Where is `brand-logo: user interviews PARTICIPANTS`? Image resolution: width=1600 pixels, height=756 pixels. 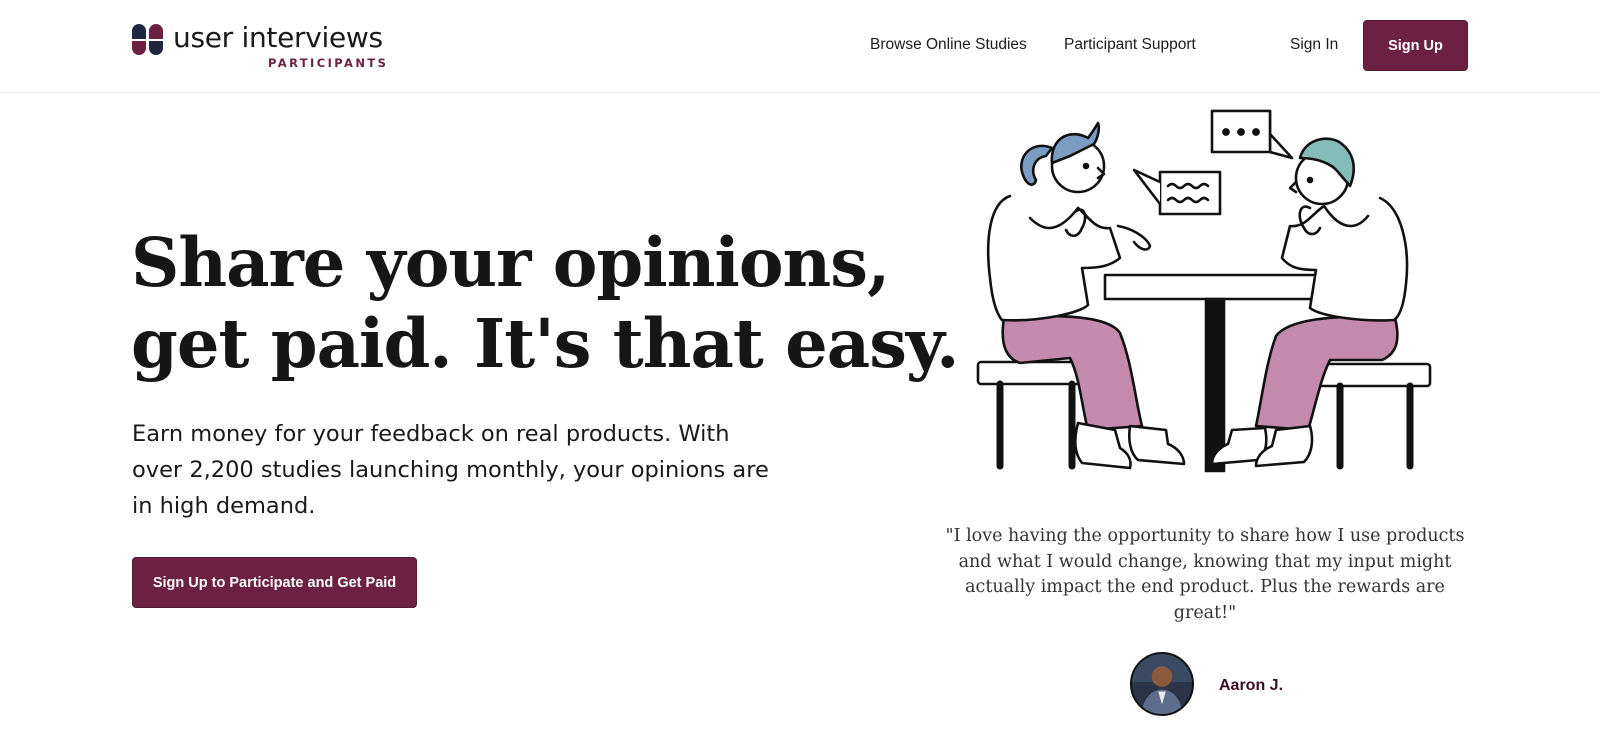 brand-logo: user interviews PARTICIPANTS is located at coordinates (261, 46).